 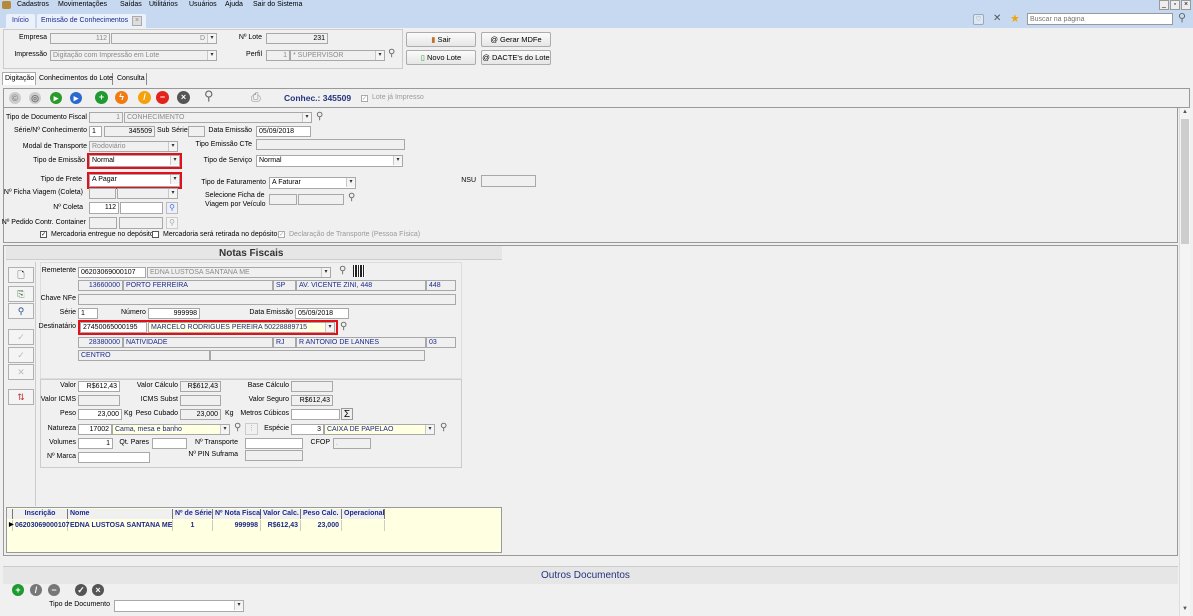 What do you see at coordinates (33, 5) in the screenshot?
I see `menu-cadastros: Cadastros` at bounding box center [33, 5].